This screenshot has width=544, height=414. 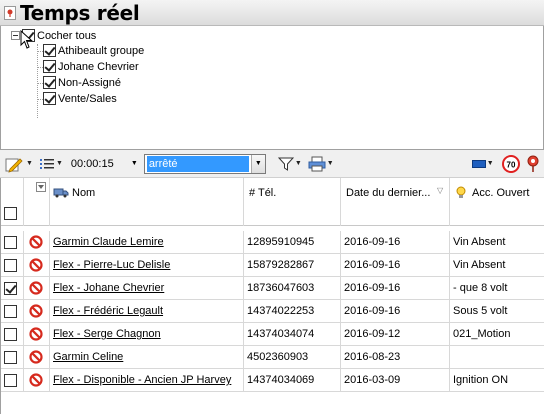 I want to click on row-name-cell: Garmin Claude Lemire, so click(x=147, y=242).